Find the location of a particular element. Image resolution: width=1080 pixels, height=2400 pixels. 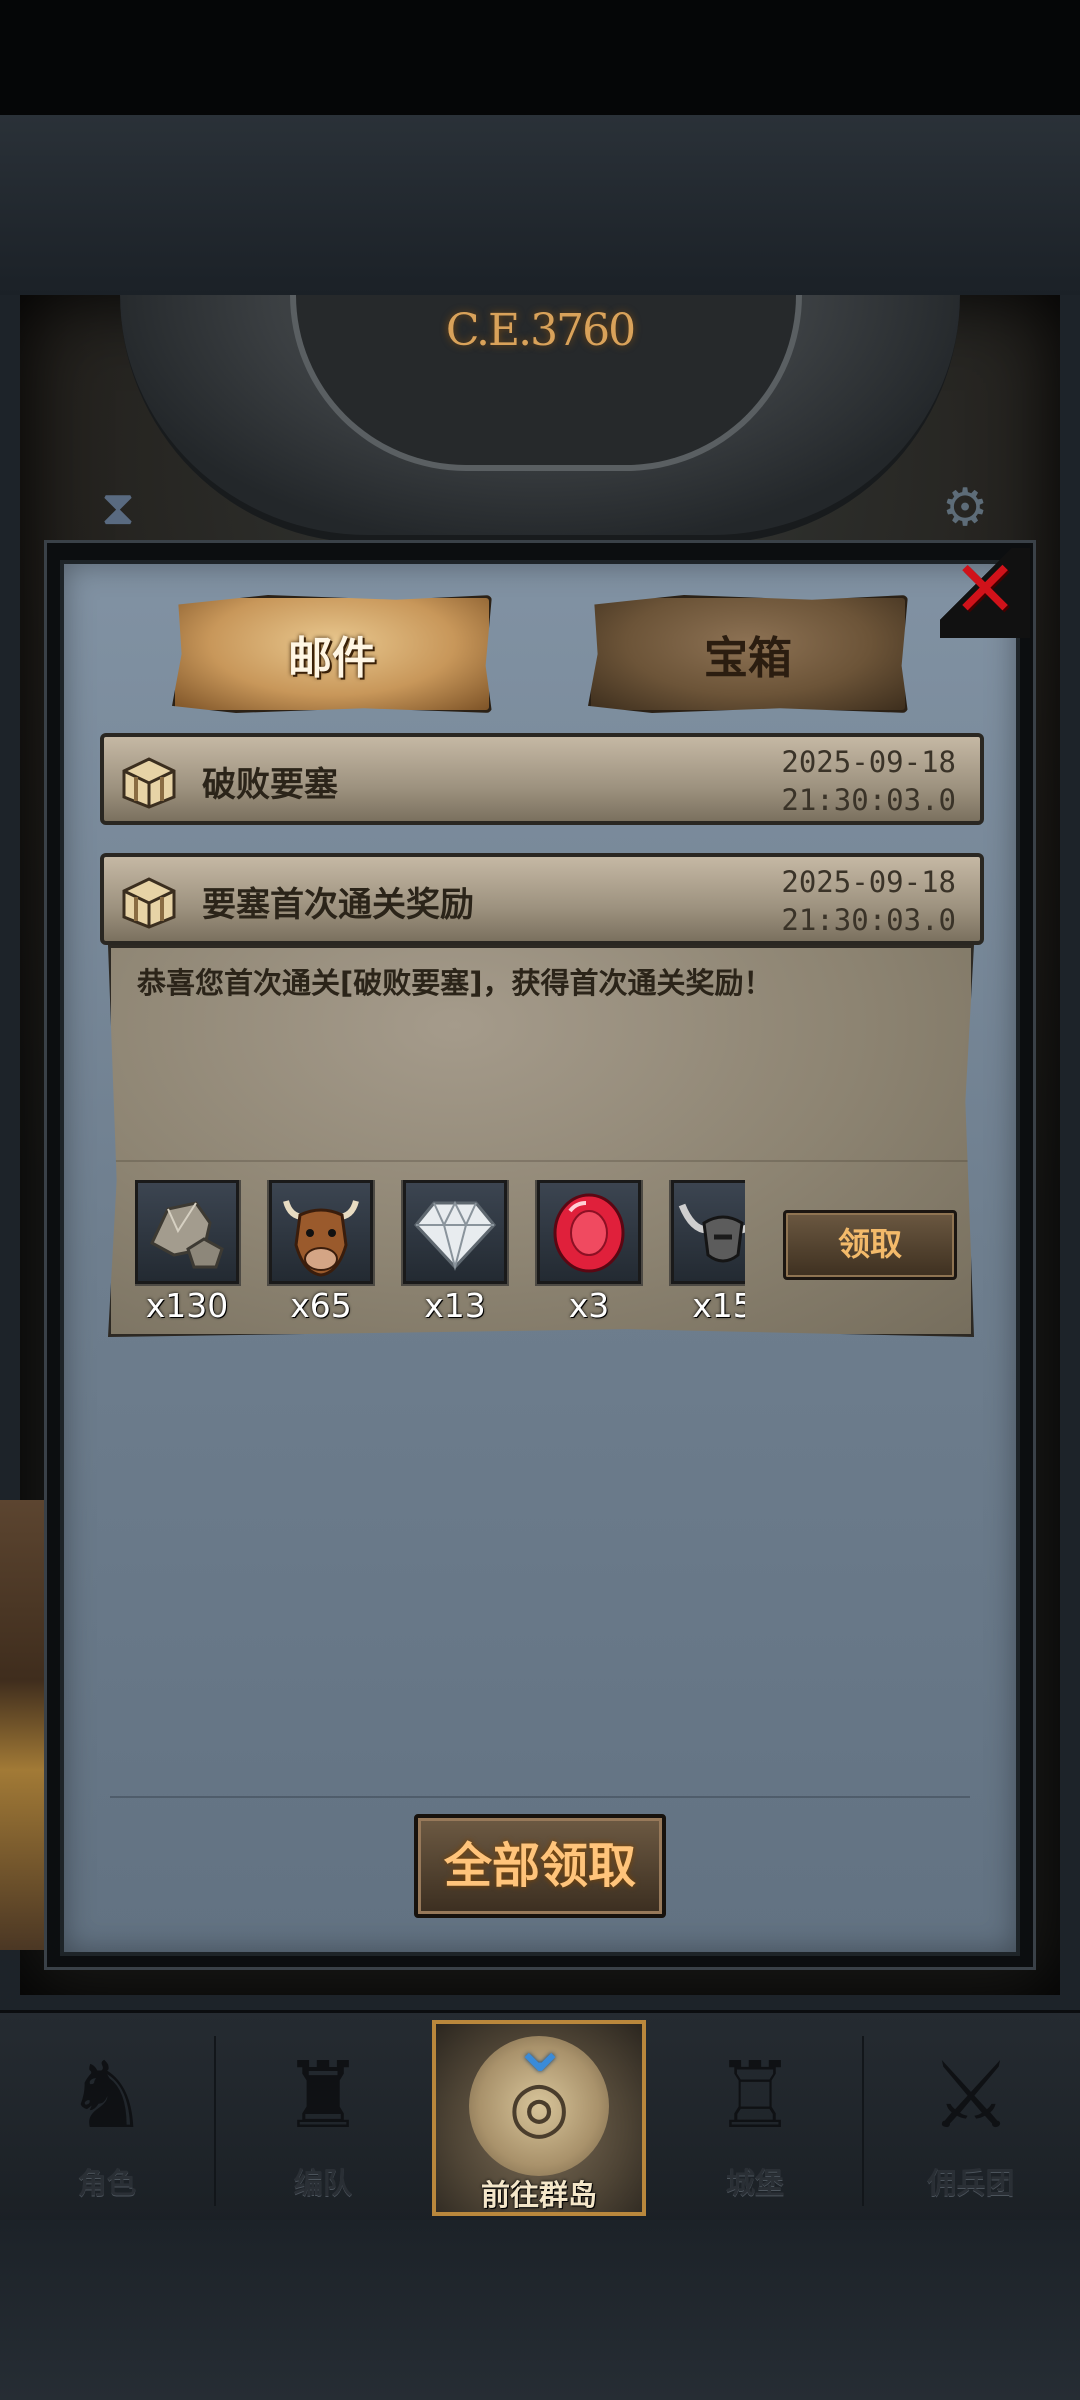

era-label: C.E.3760 is located at coordinates (540, 330).